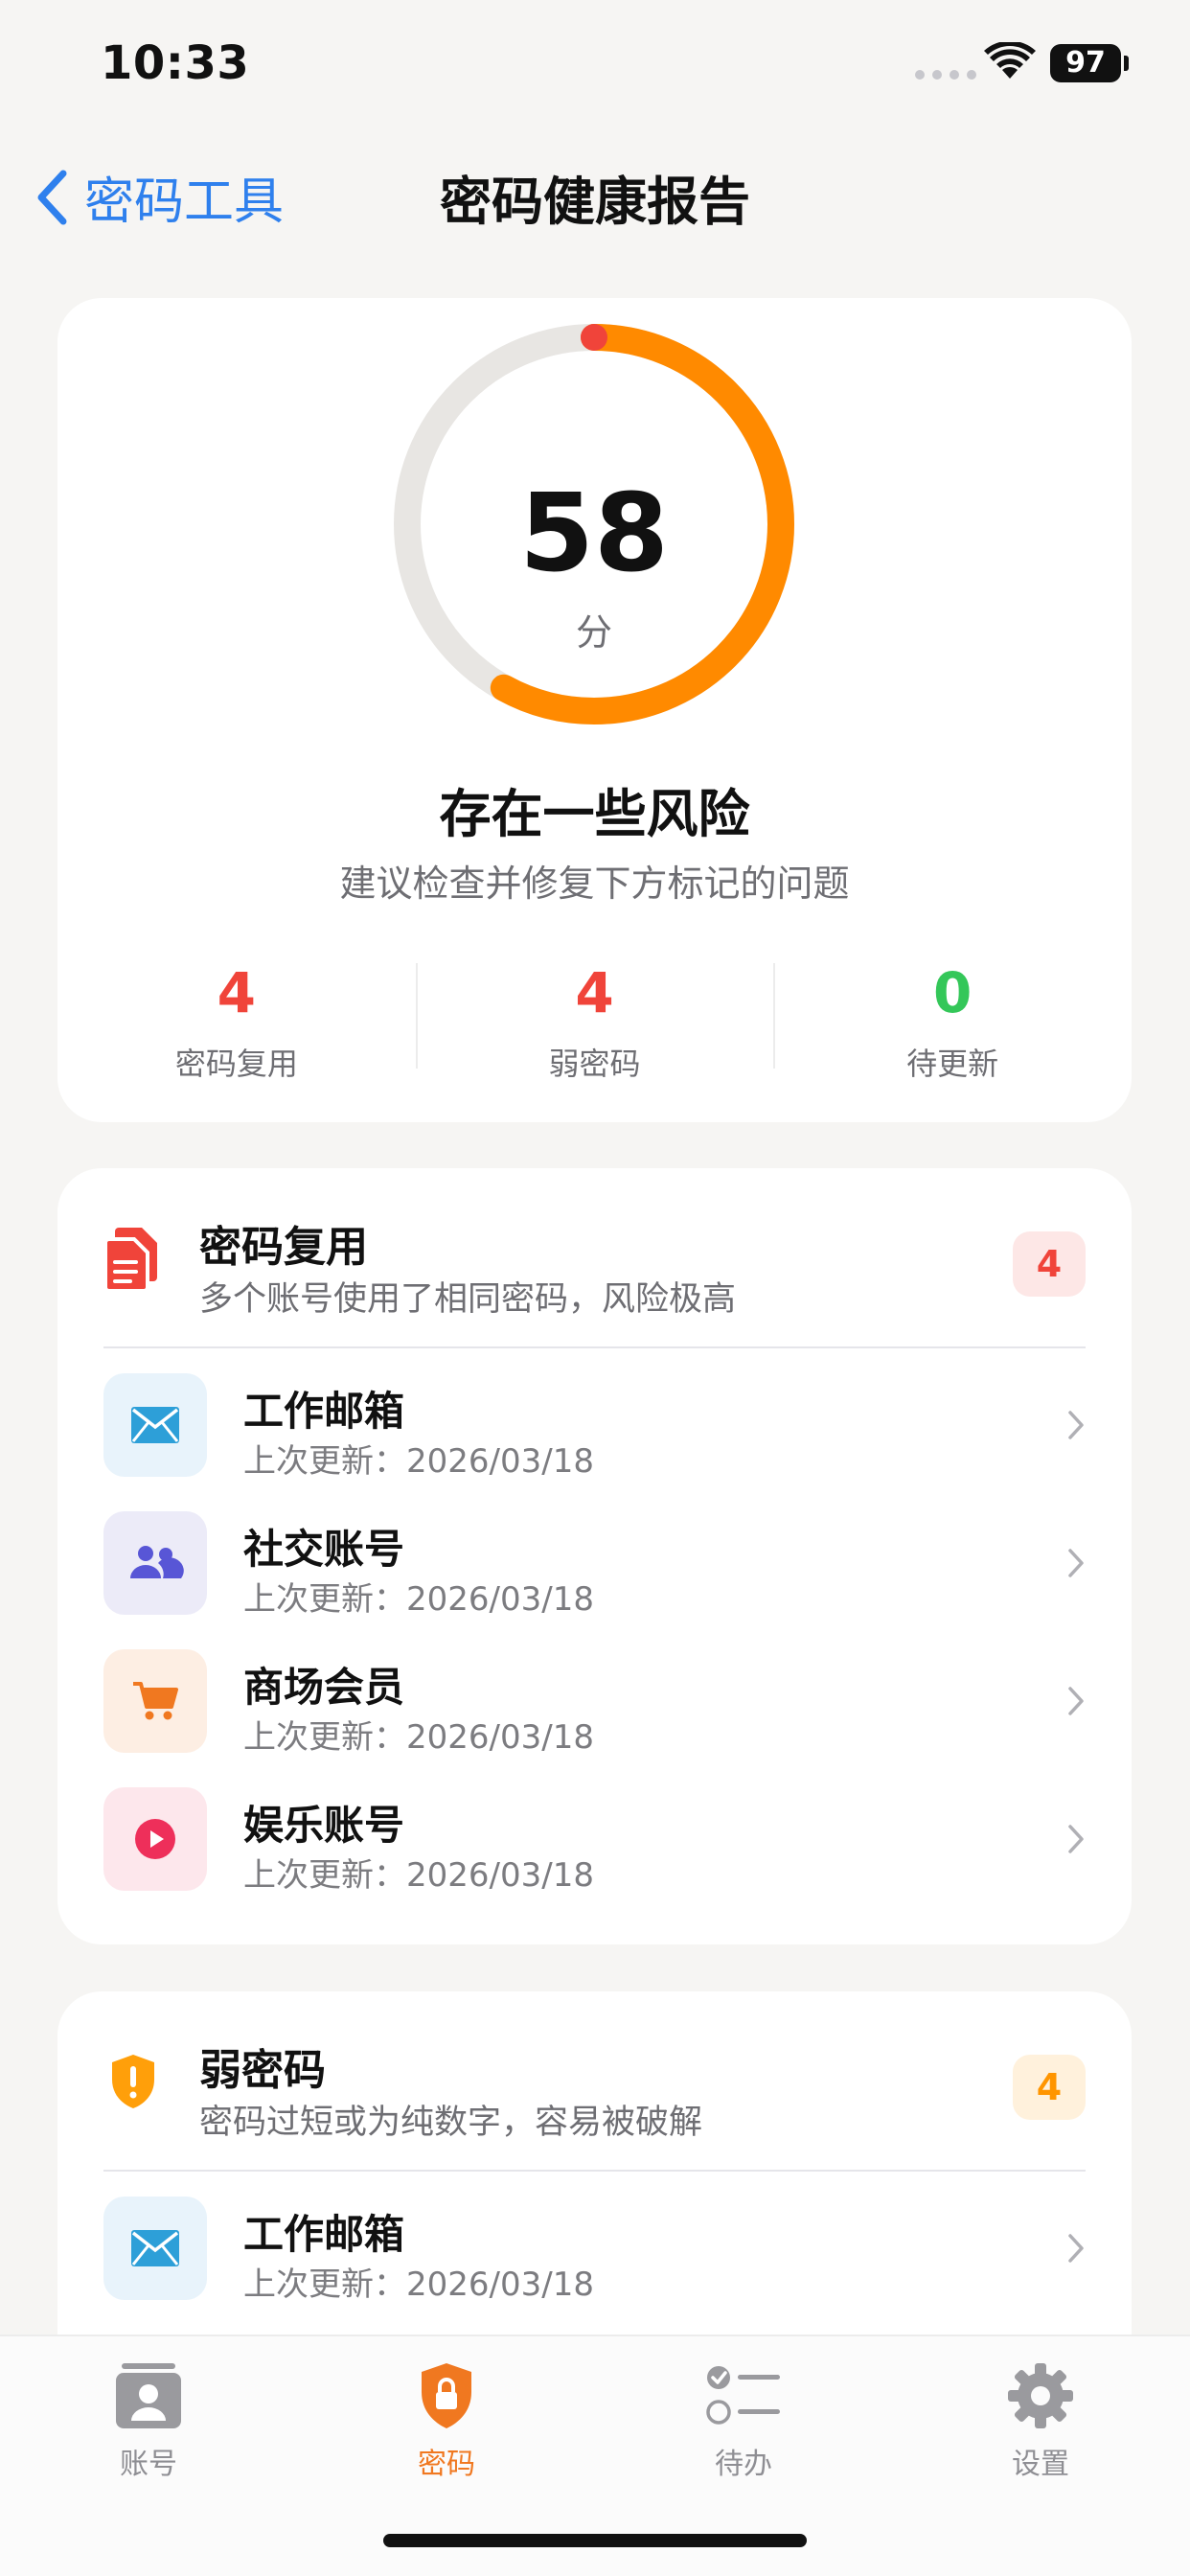 The height and width of the screenshot is (2576, 1190). What do you see at coordinates (148, 2396) in the screenshot?
I see `contact-card-icon` at bounding box center [148, 2396].